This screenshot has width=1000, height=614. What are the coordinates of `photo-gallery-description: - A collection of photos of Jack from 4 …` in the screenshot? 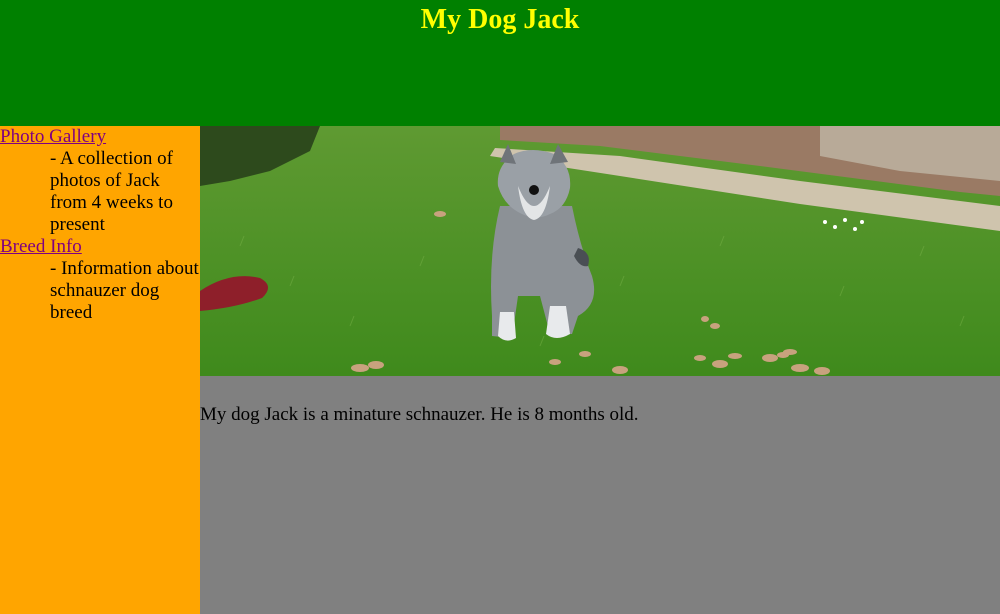 It's located at (111, 191).